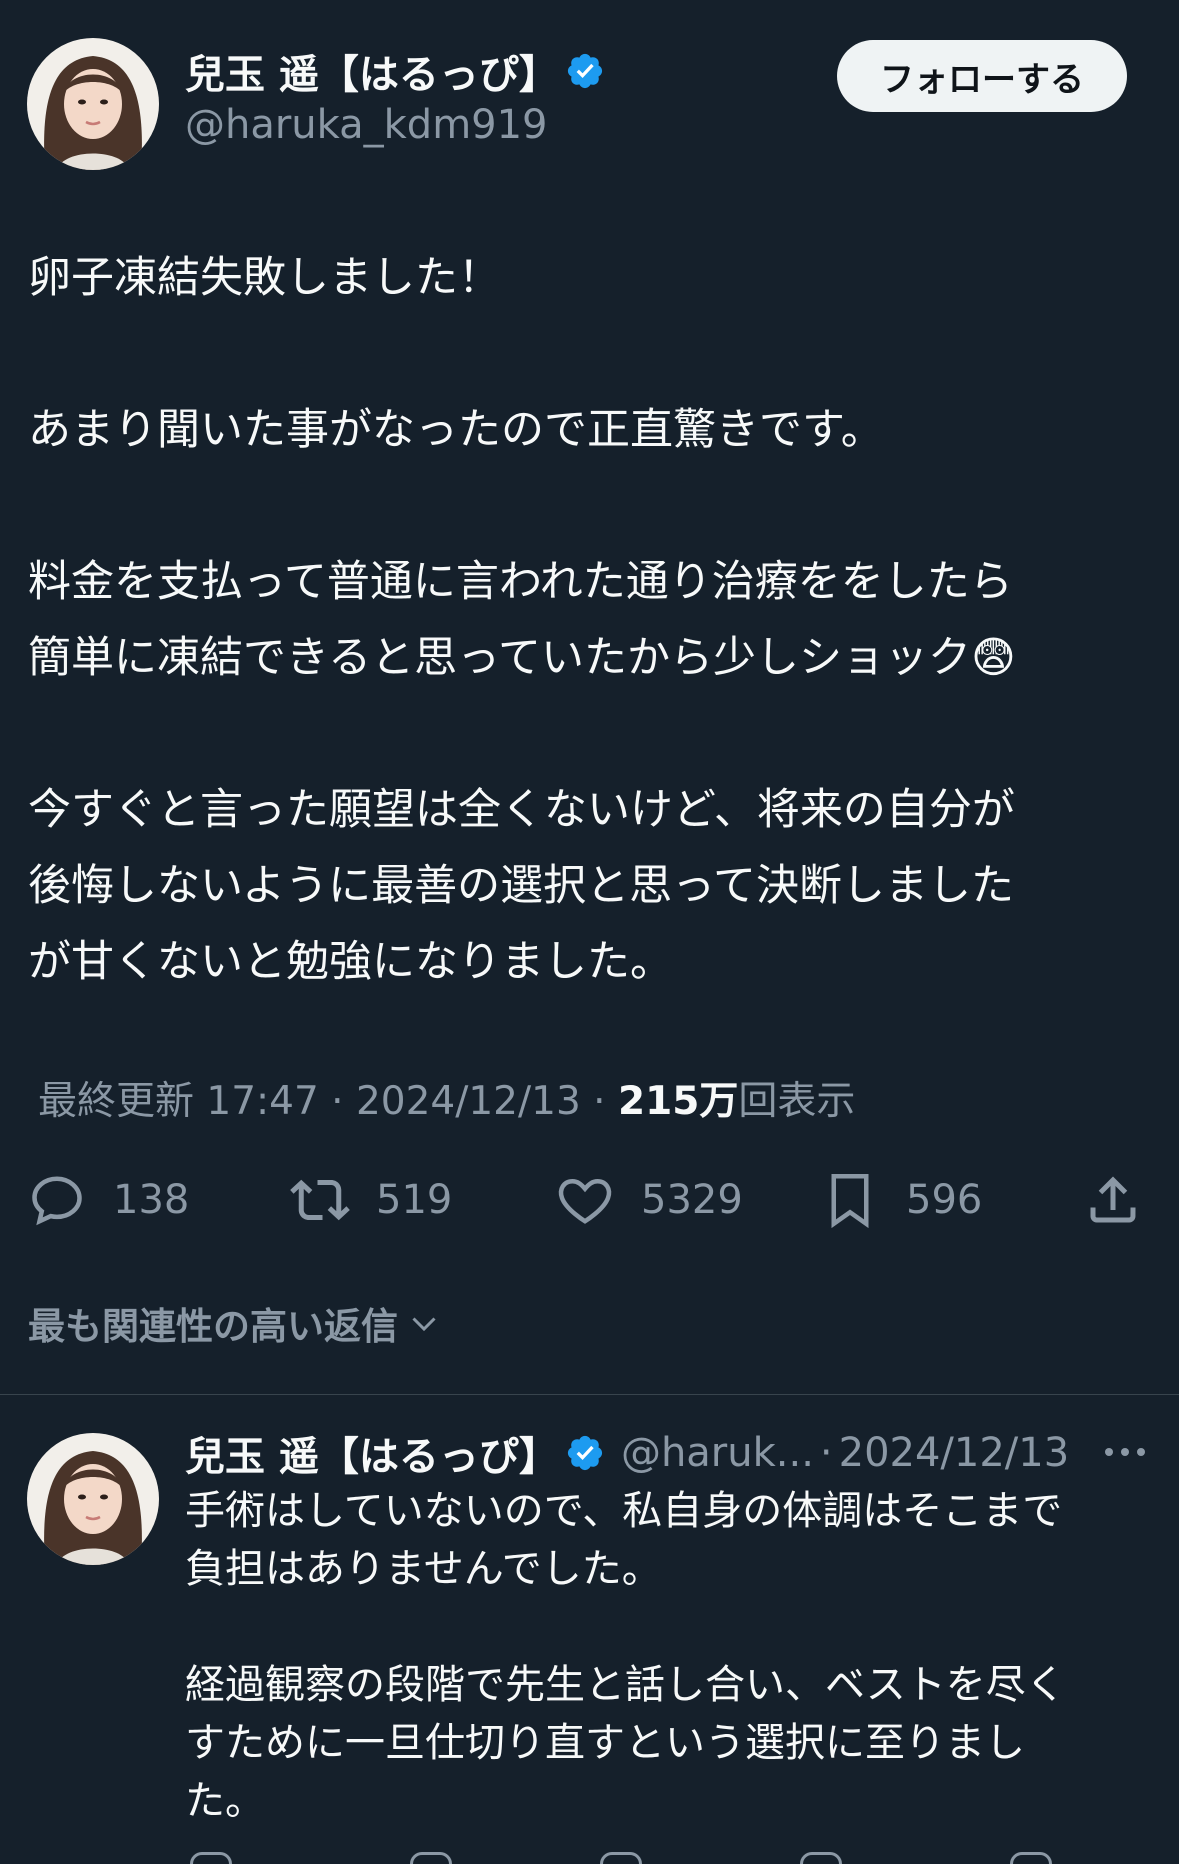  I want to click on post-text-line: 後悔しないように最善の選択と思って決断しました, so click(521, 886).